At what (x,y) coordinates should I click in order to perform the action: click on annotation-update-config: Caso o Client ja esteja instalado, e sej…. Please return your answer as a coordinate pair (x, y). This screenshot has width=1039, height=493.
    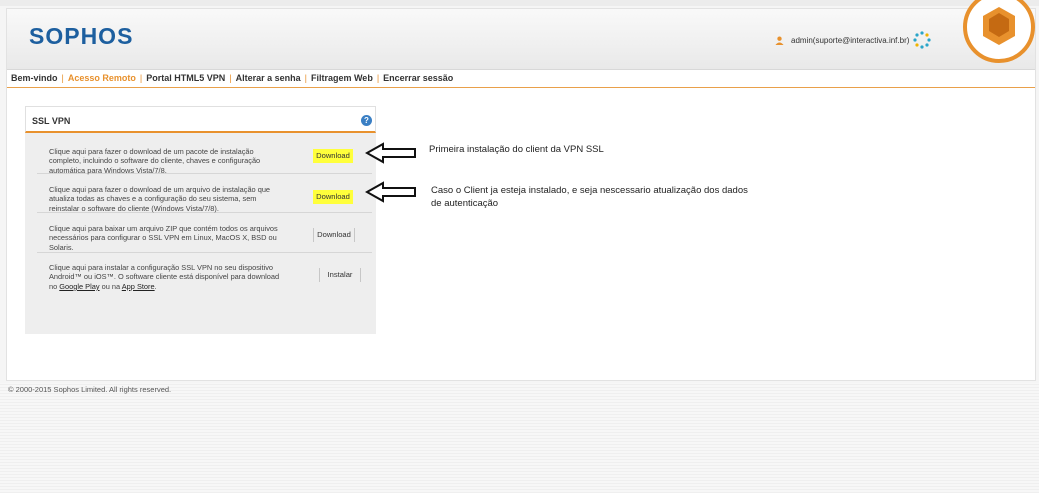
    Looking at the image, I should click on (589, 197).